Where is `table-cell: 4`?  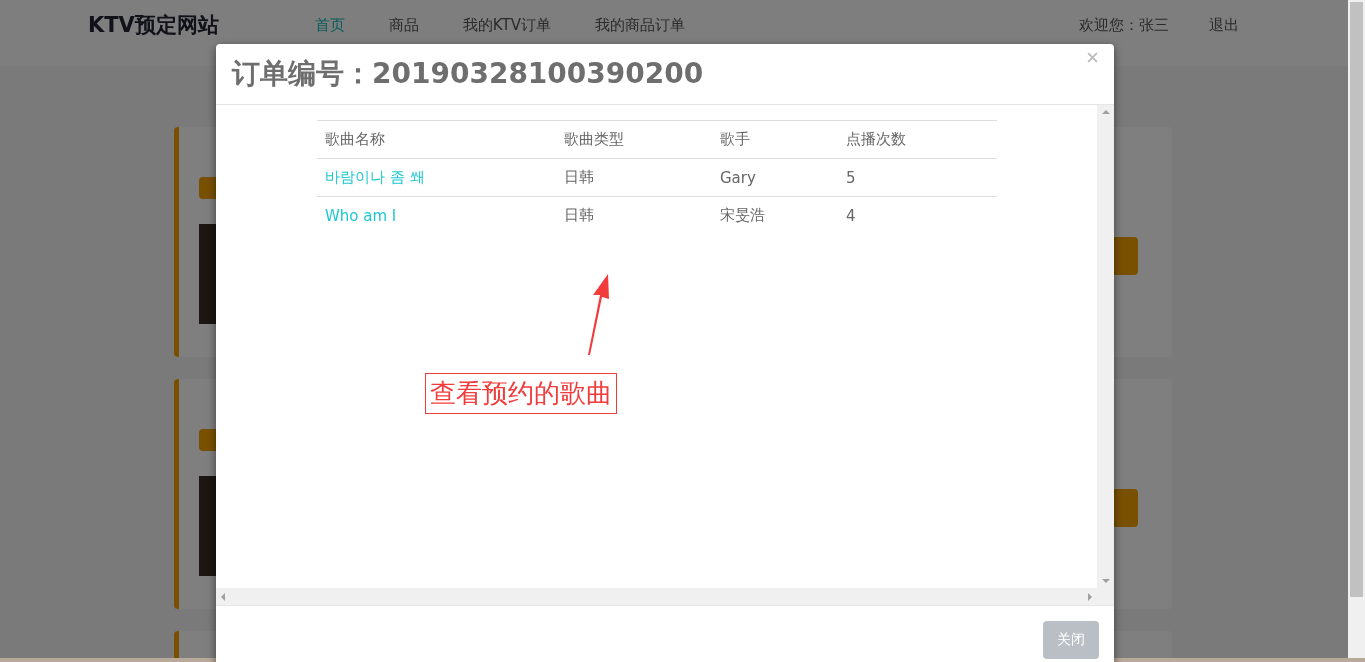 table-cell: 4 is located at coordinates (917, 215).